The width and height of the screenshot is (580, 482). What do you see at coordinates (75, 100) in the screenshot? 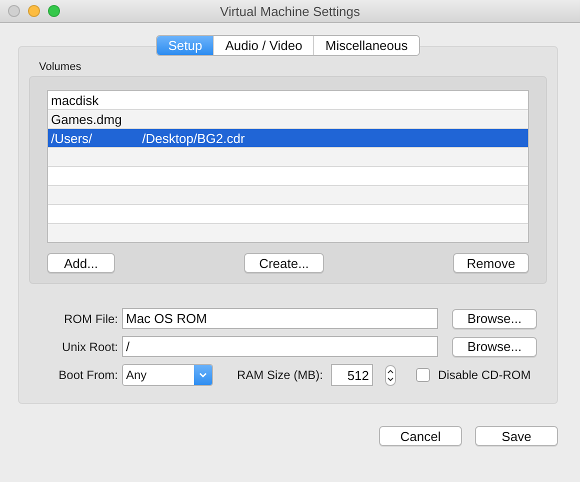
I see `volume-path: macdisk` at bounding box center [75, 100].